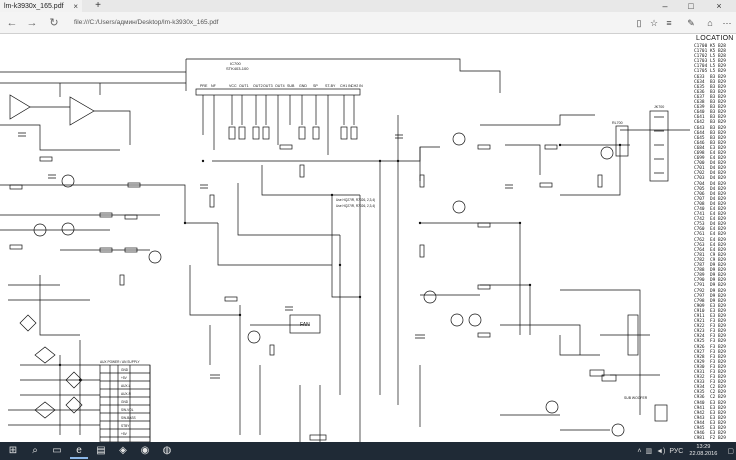 This screenshot has height=460, width=736. I want to click on location-cell: B29, so click(722, 439).